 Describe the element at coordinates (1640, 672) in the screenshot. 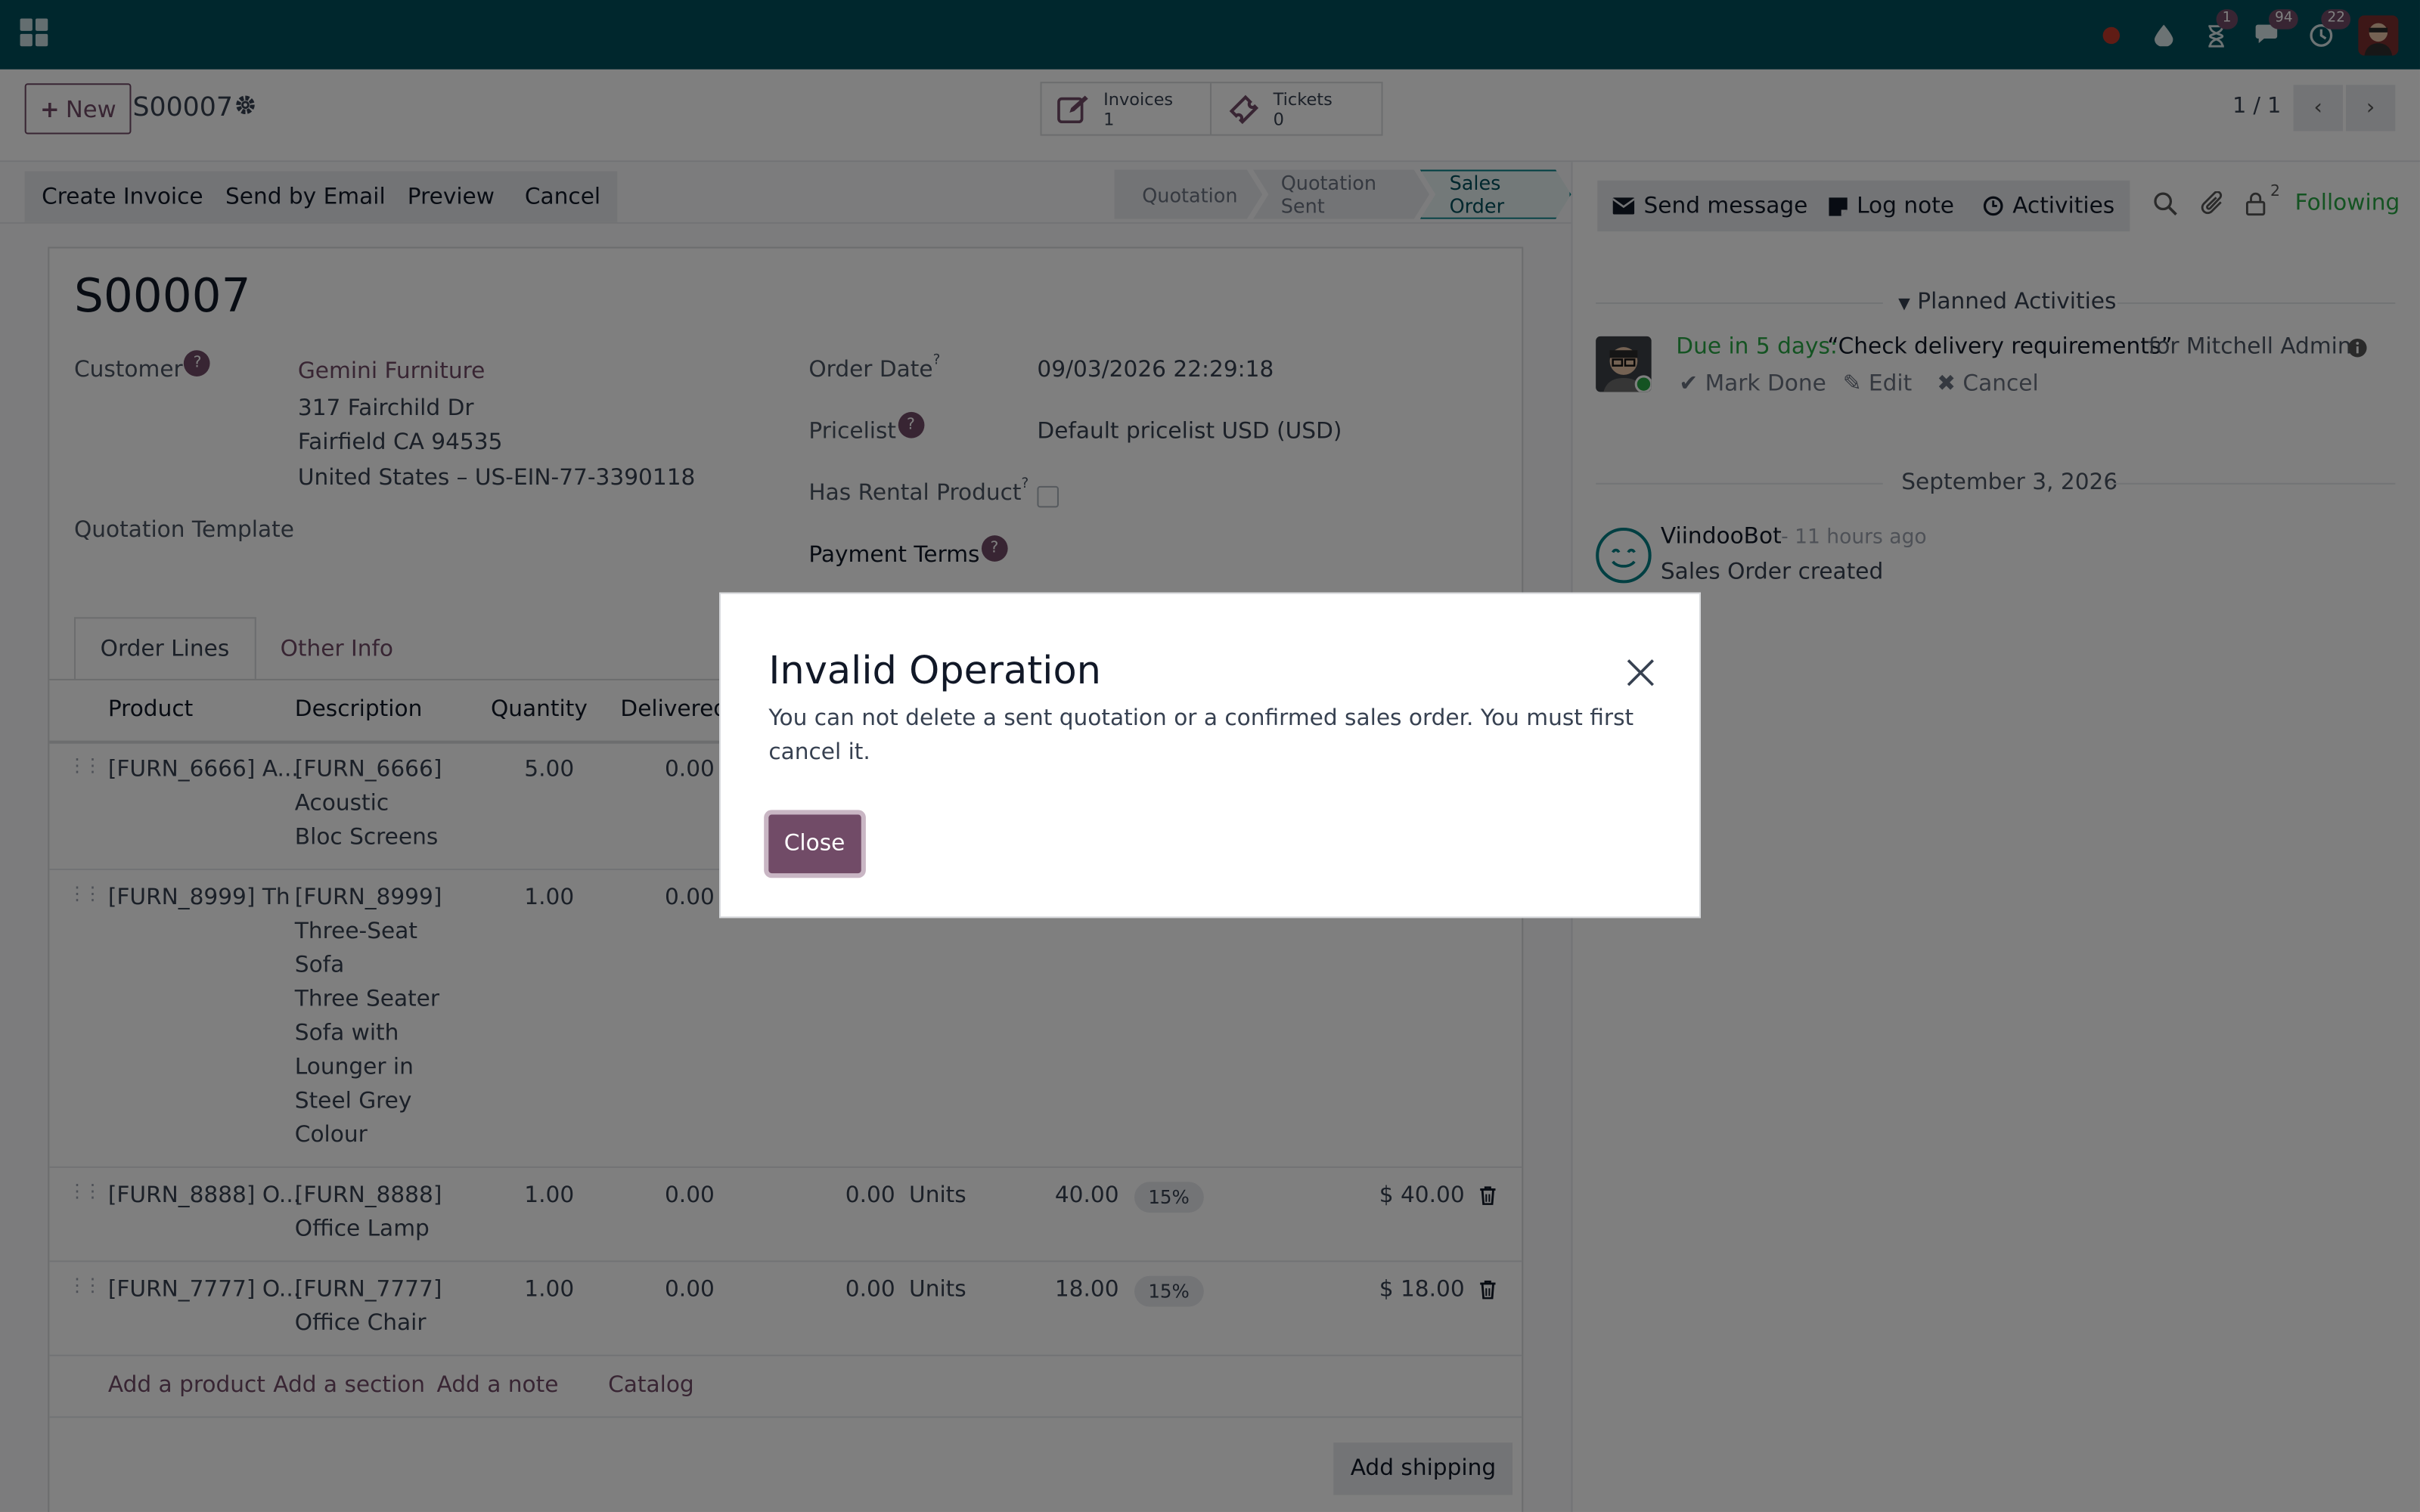

I see `close-icon` at that location.